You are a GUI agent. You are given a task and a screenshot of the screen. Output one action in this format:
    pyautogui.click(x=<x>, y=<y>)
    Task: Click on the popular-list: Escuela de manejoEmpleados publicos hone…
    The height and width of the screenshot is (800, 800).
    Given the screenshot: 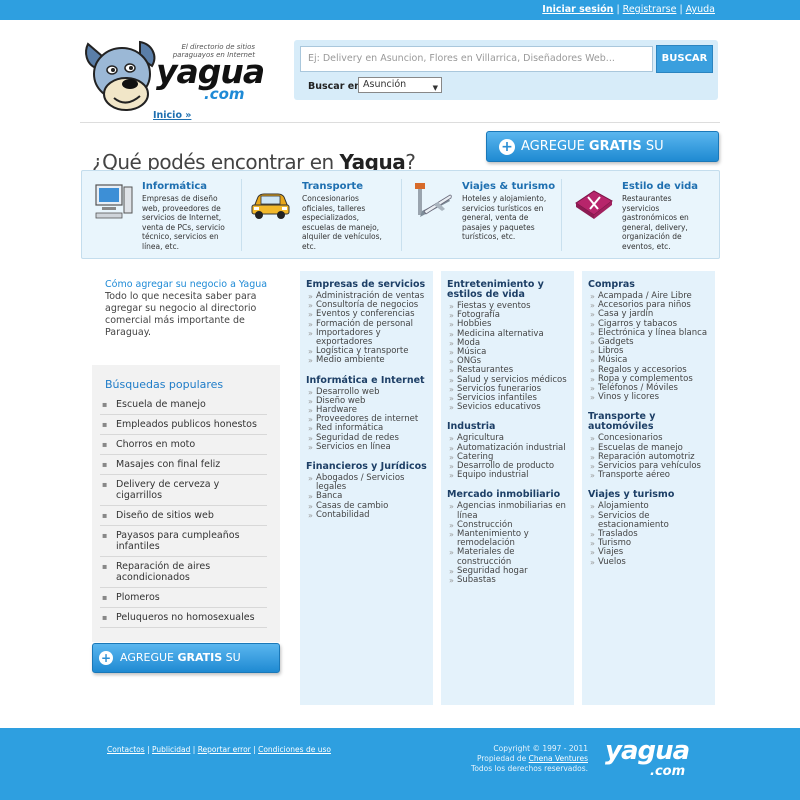 What is the action you would take?
    pyautogui.click(x=183, y=511)
    